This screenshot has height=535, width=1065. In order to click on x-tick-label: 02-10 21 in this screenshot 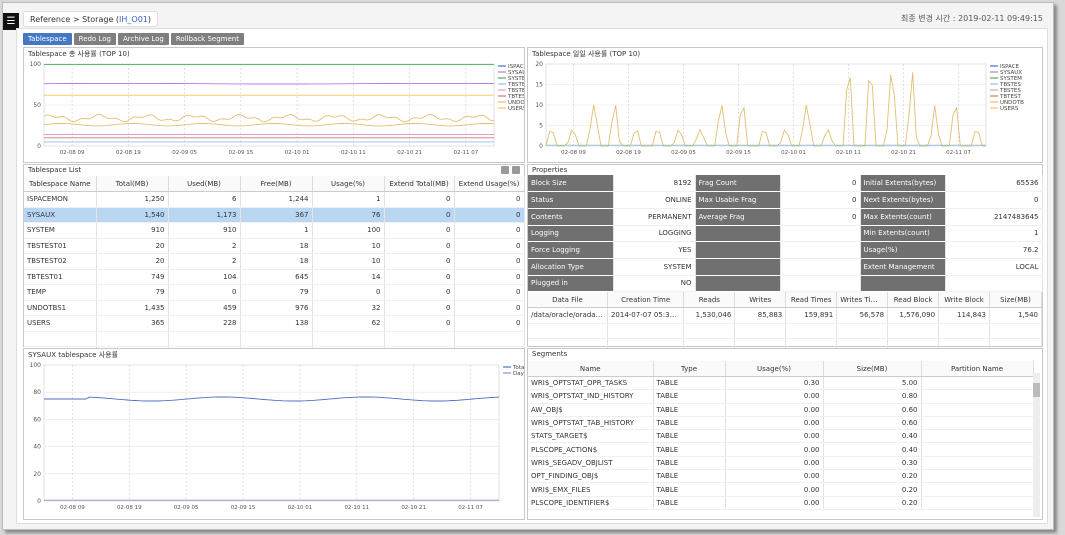, I will do `click(413, 508)`.